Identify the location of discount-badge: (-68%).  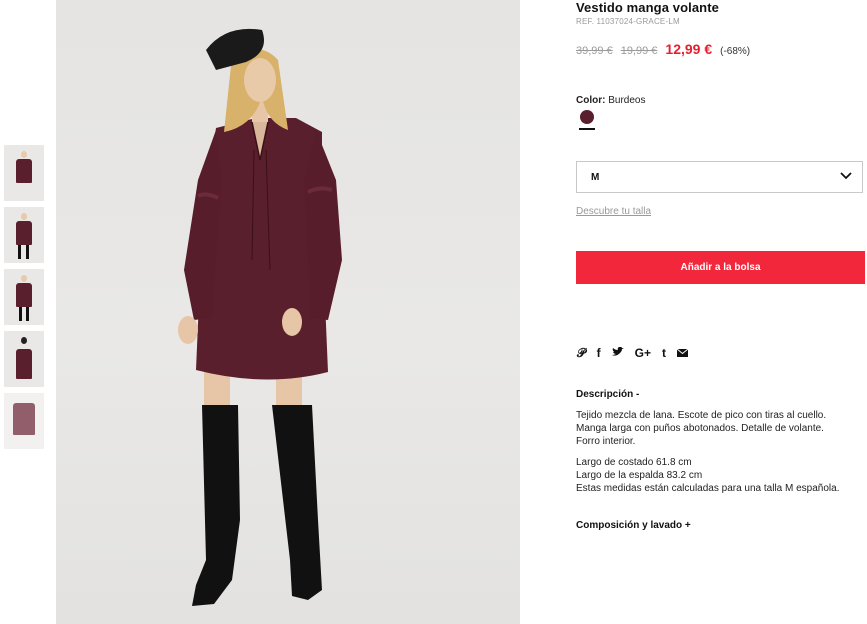
(735, 51).